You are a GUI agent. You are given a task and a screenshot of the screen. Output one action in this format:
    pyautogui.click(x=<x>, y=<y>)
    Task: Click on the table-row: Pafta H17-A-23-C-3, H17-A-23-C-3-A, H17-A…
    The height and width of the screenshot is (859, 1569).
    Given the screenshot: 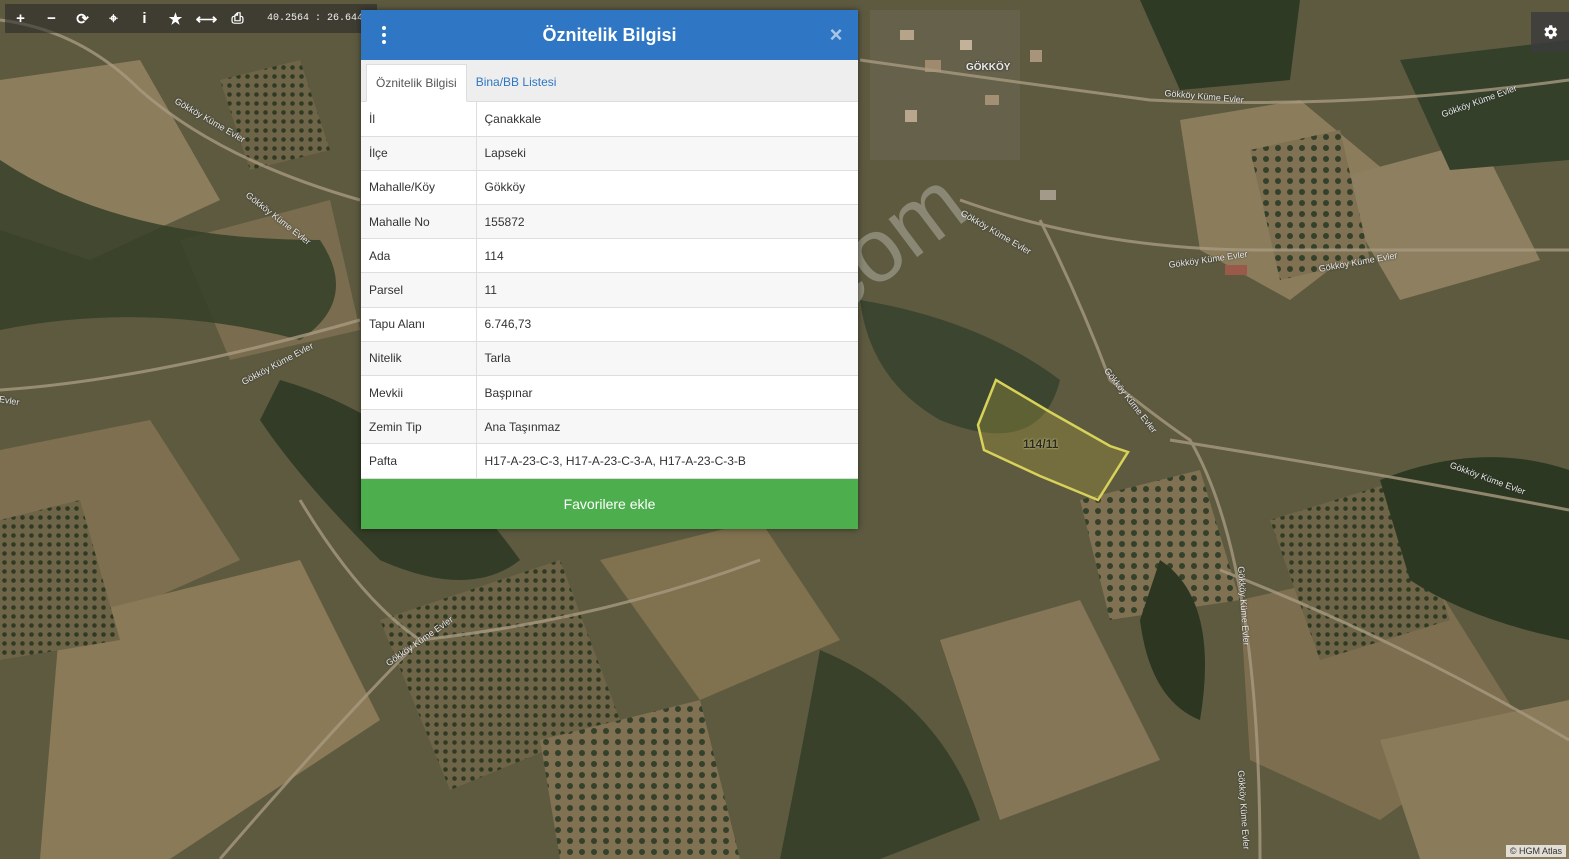 What is the action you would take?
    pyautogui.click(x=609, y=461)
    